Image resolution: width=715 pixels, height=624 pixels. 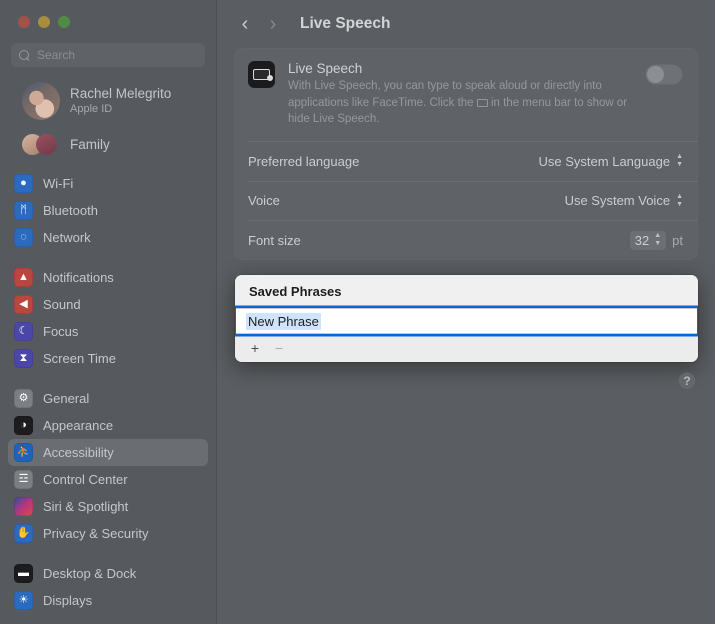 I want to click on appearance-icon: ◑, so click(x=23, y=425).